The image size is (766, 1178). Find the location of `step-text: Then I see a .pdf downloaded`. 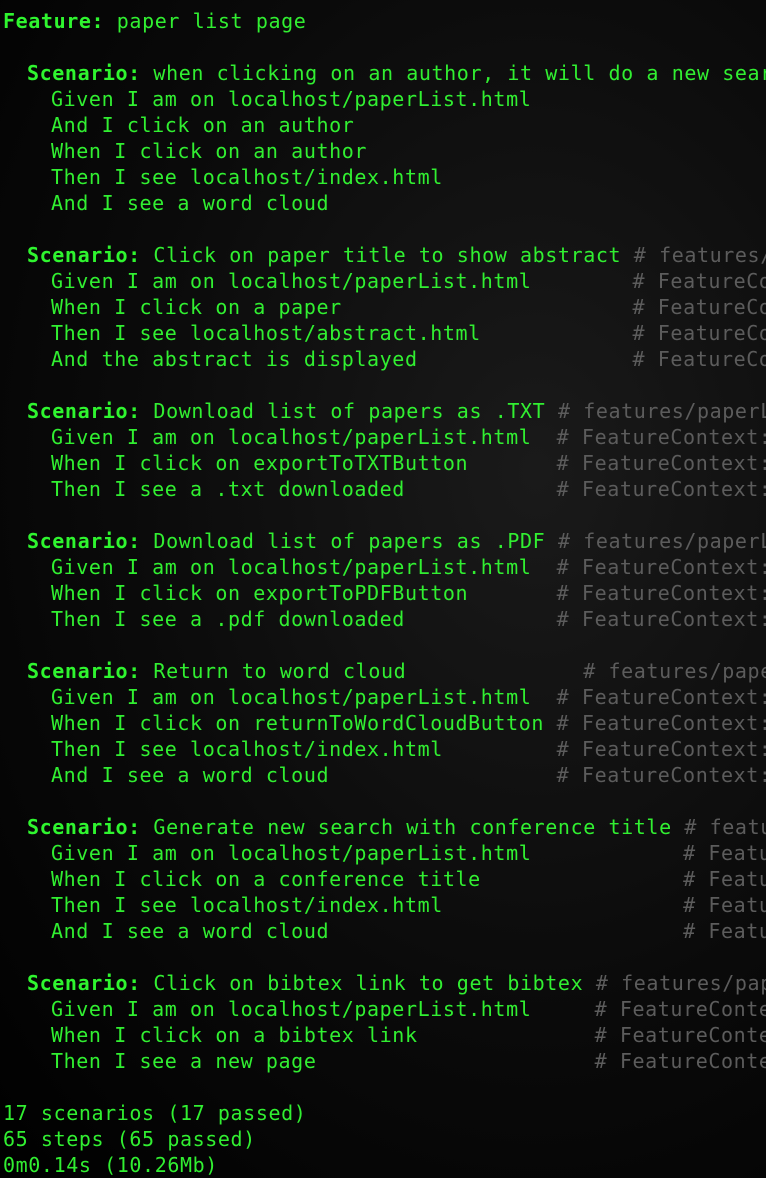

step-text: Then I see a .pdf downloaded is located at coordinates (304, 619).